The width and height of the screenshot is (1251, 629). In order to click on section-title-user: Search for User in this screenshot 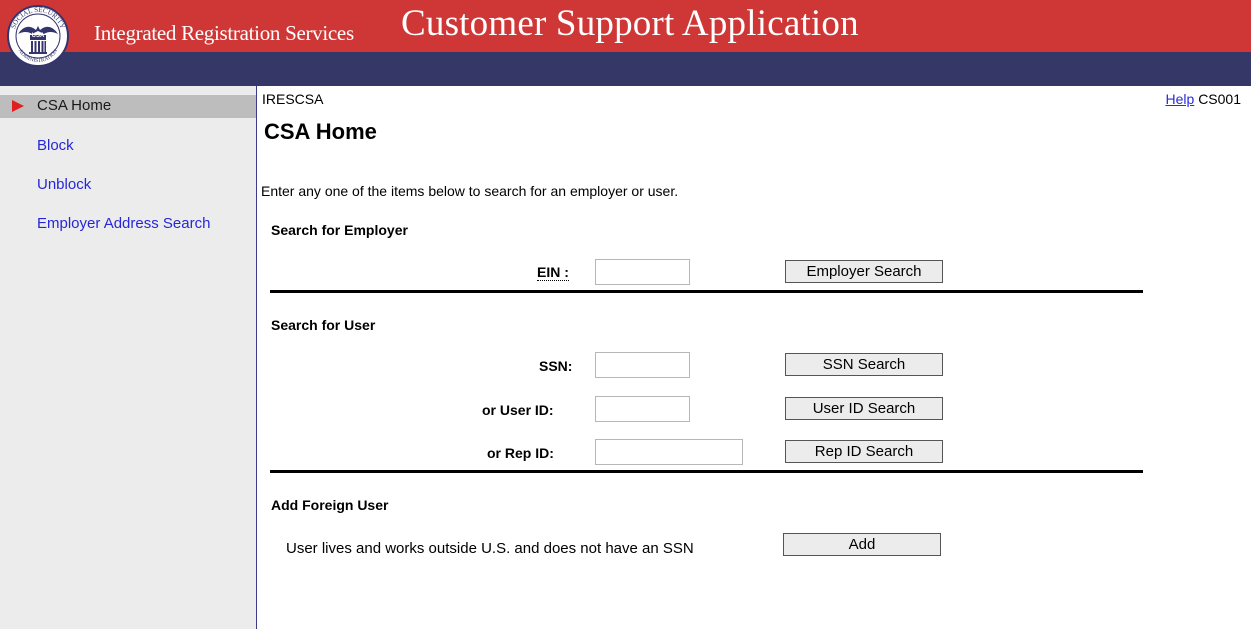, I will do `click(323, 325)`.